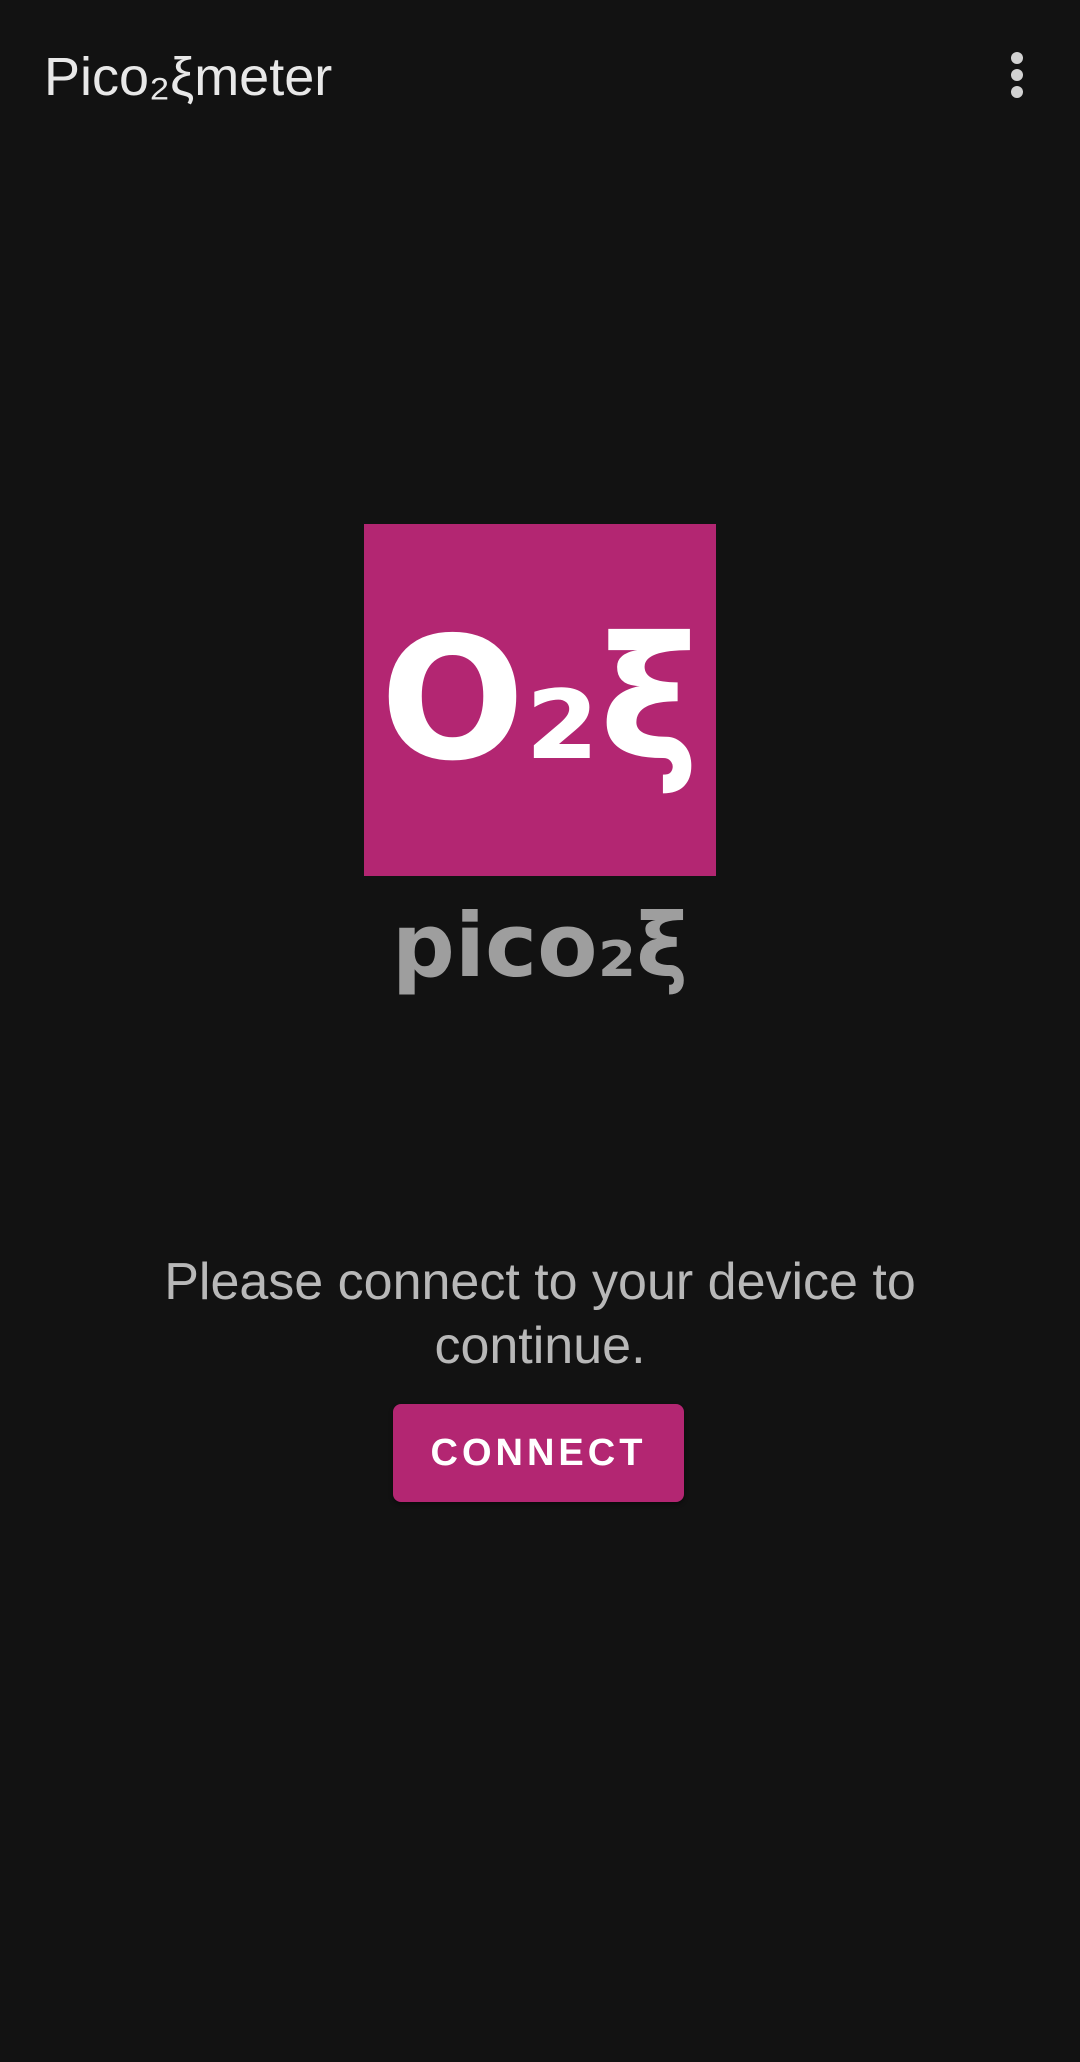 The height and width of the screenshot is (2062, 1080). I want to click on app-title: Pico₂ξmeter, so click(188, 77).